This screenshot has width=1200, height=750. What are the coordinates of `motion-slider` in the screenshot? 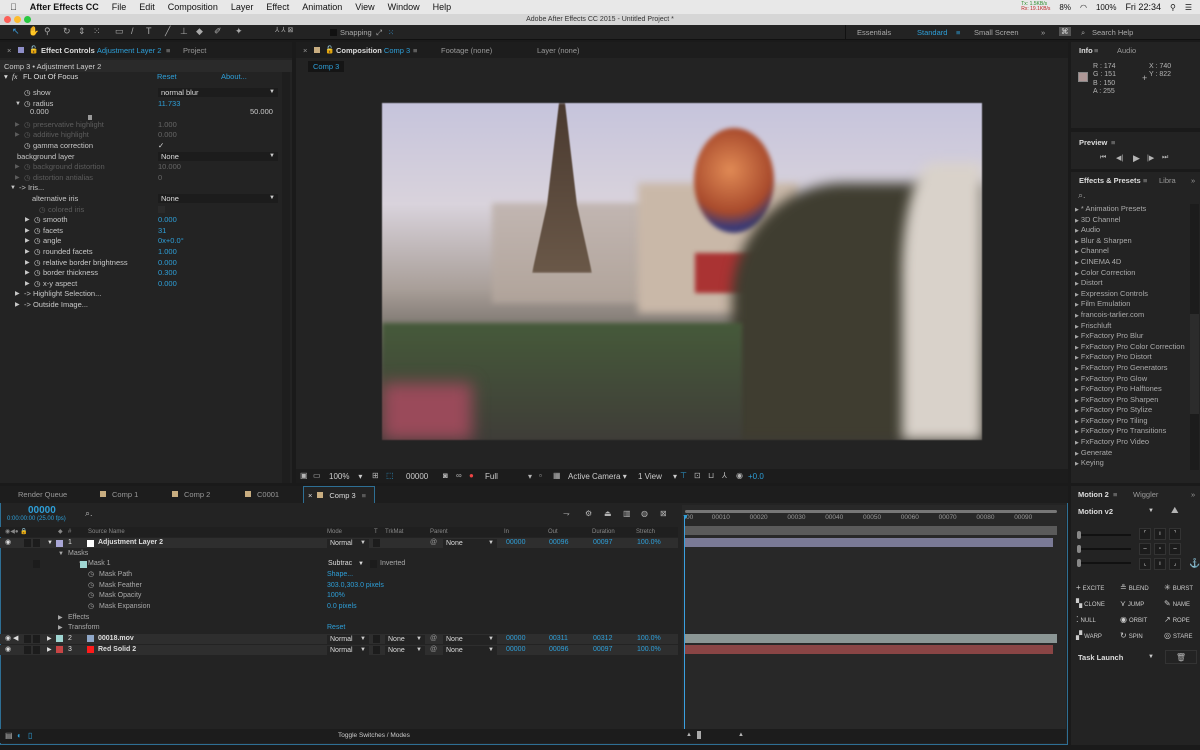 It's located at (1105, 535).